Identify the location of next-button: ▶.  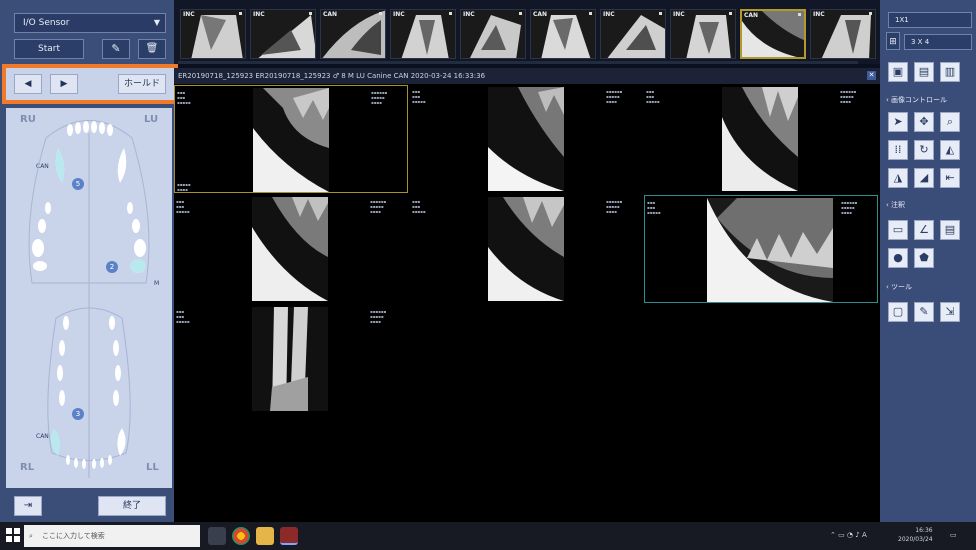
(64, 84).